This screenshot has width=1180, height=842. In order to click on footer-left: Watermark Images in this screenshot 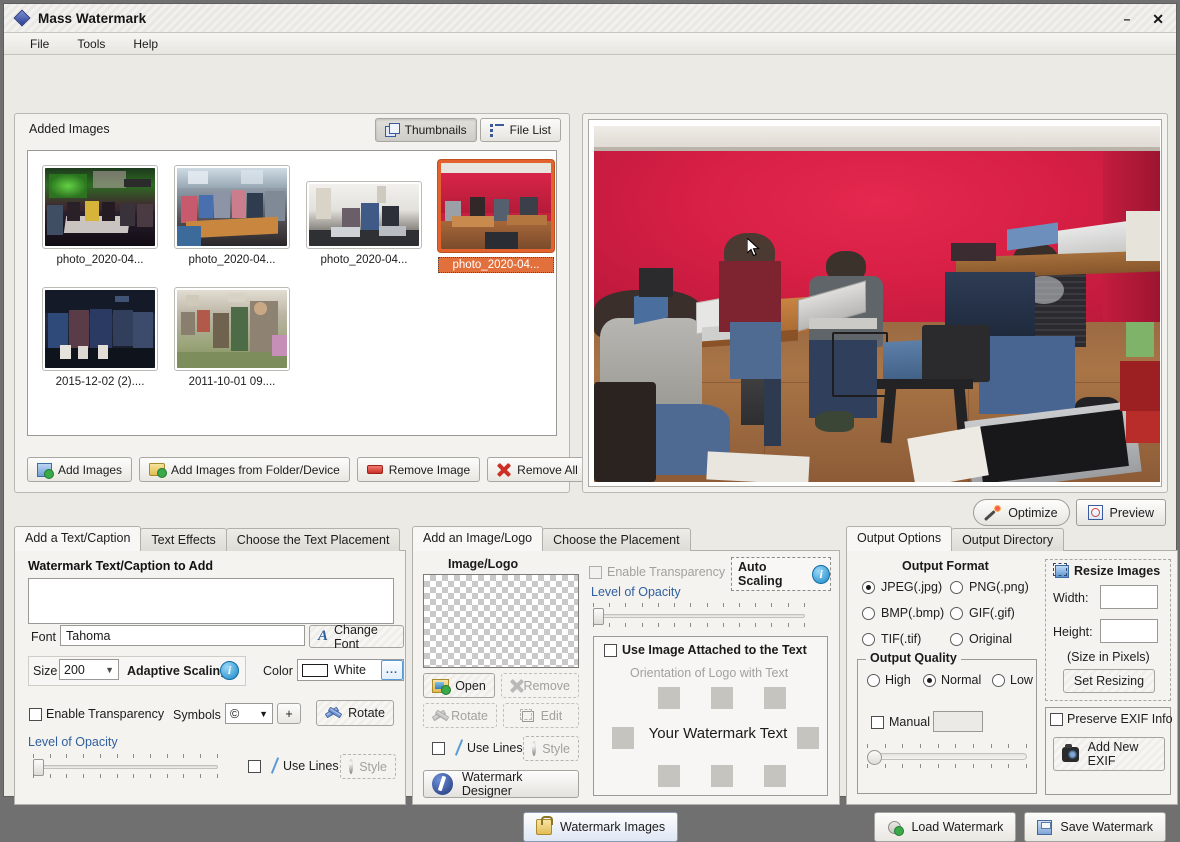, I will do `click(601, 827)`.